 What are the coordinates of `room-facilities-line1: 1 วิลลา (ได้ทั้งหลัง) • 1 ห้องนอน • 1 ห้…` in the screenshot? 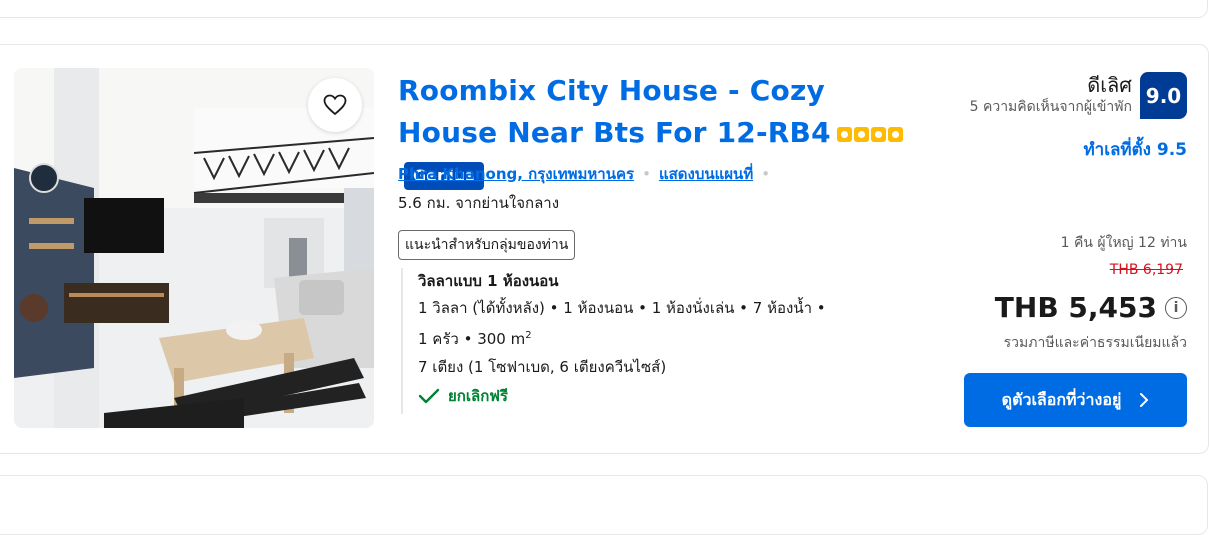 It's located at (622, 308).